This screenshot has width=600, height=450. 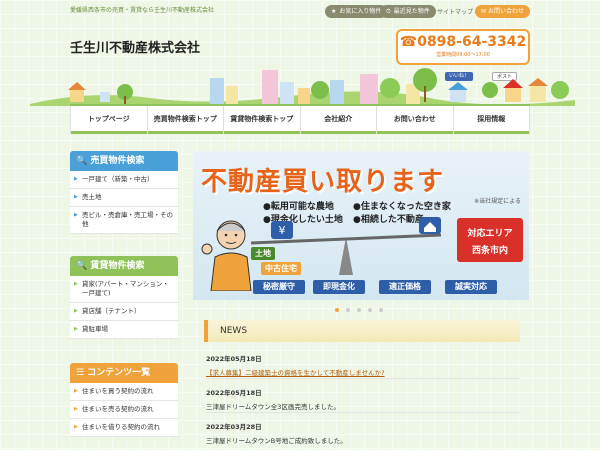 I want to click on banner-point: ●転用可能な農地, so click(x=298, y=207).